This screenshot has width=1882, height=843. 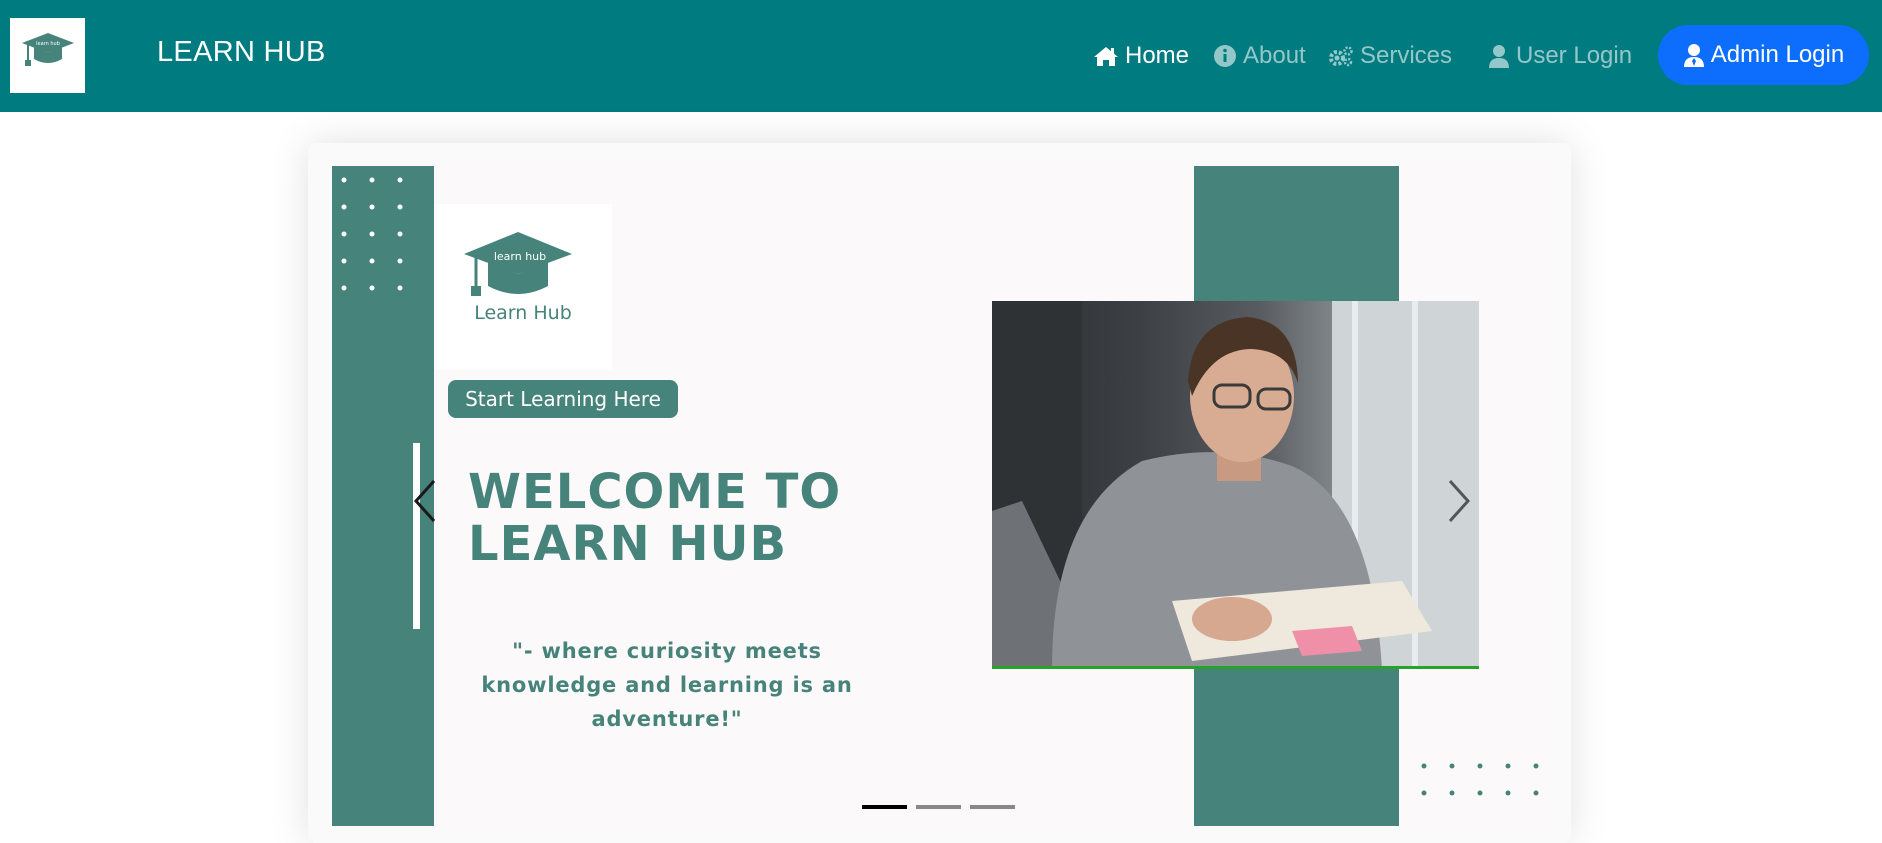 What do you see at coordinates (628, 544) in the screenshot?
I see `welcome-heading-line2: LEARN HUB` at bounding box center [628, 544].